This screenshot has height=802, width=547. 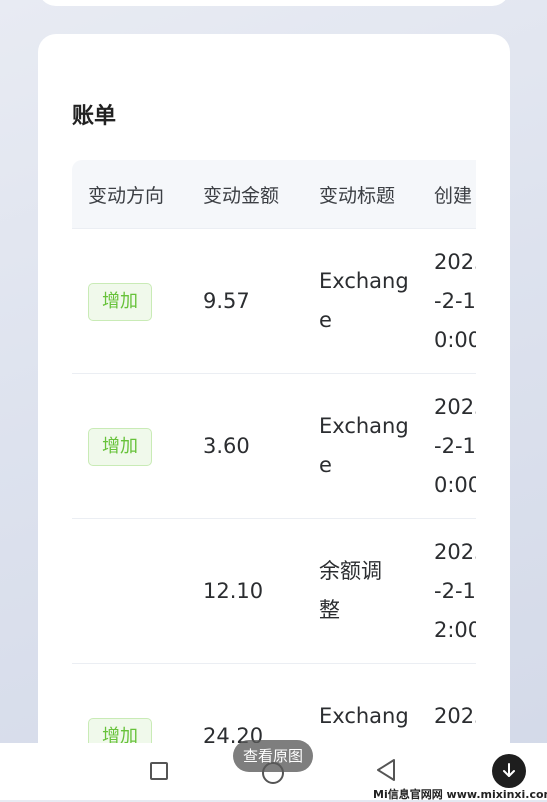 I want to click on created-text: 2025-2-170:00, so click(x=455, y=445).